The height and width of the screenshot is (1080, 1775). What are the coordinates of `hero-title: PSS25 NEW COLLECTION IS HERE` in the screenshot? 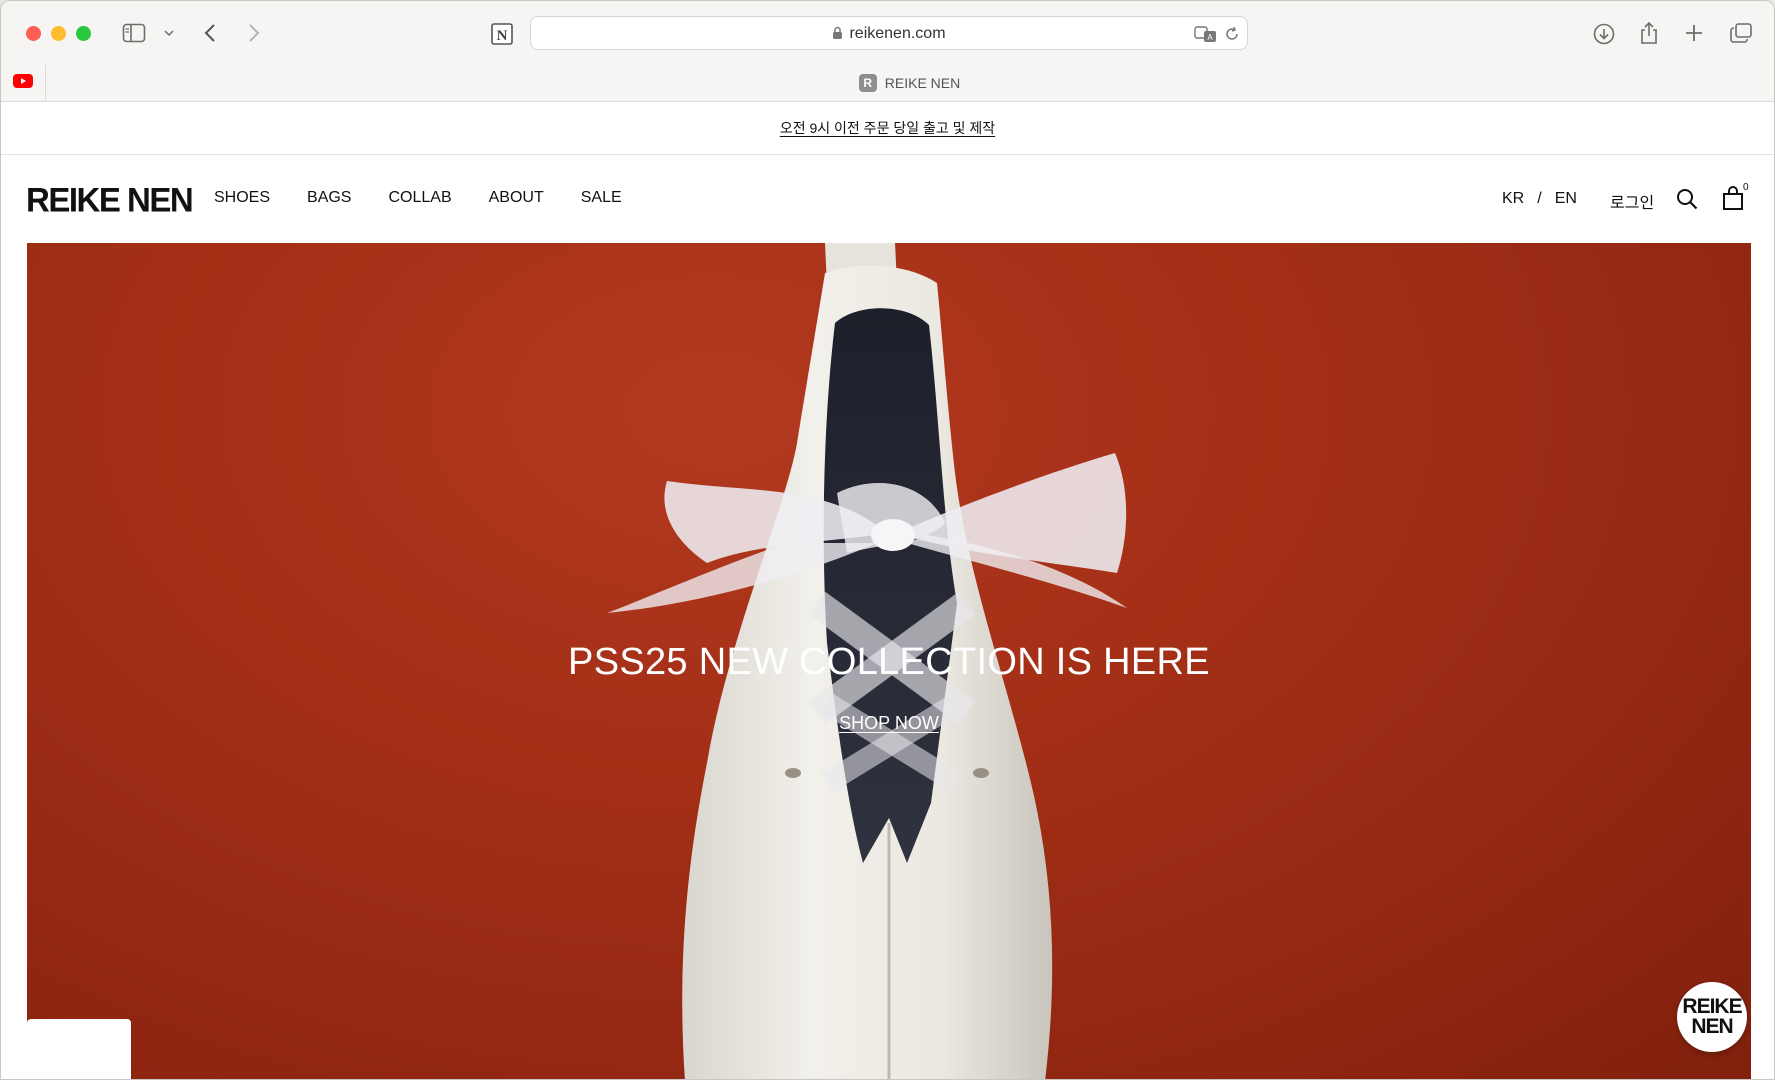 It's located at (889, 662).